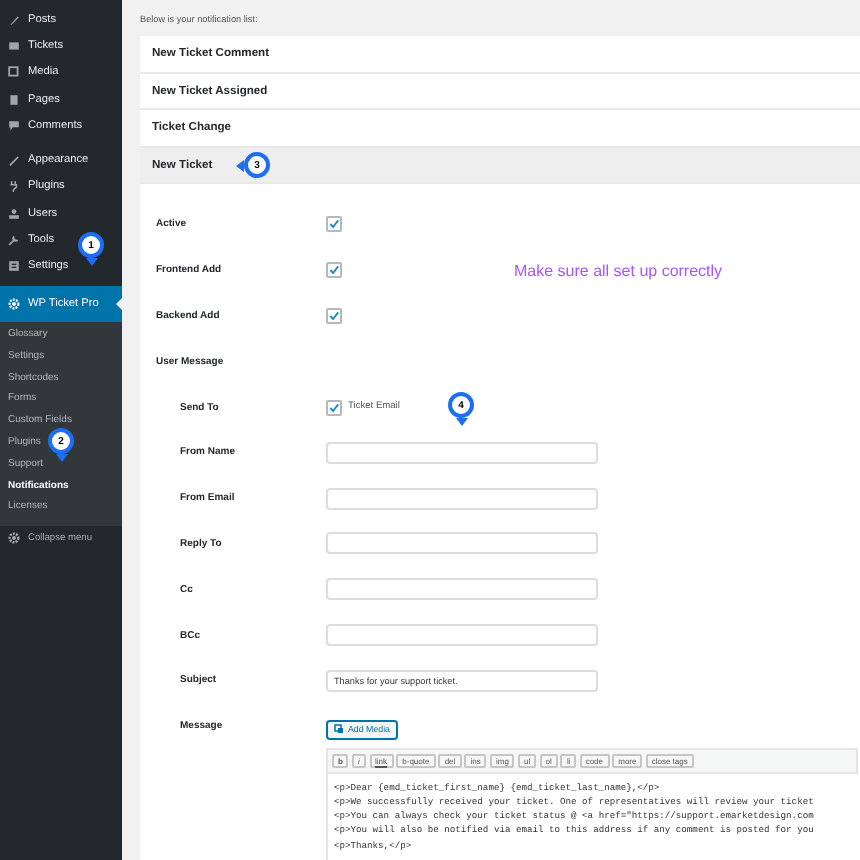 The image size is (860, 860). What do you see at coordinates (14, 125) in the screenshot?
I see `comment-icon` at bounding box center [14, 125].